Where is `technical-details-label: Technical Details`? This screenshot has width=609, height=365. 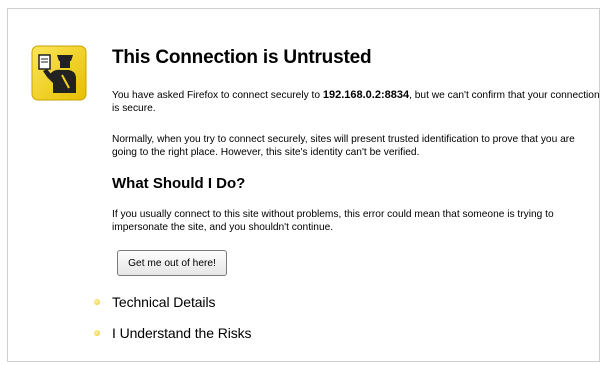
technical-details-label: Technical Details is located at coordinates (164, 302).